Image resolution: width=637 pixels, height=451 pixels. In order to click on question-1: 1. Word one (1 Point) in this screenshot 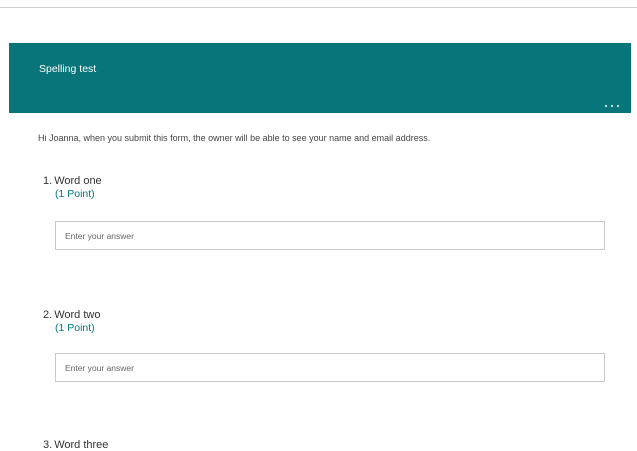, I will do `click(72, 188)`.